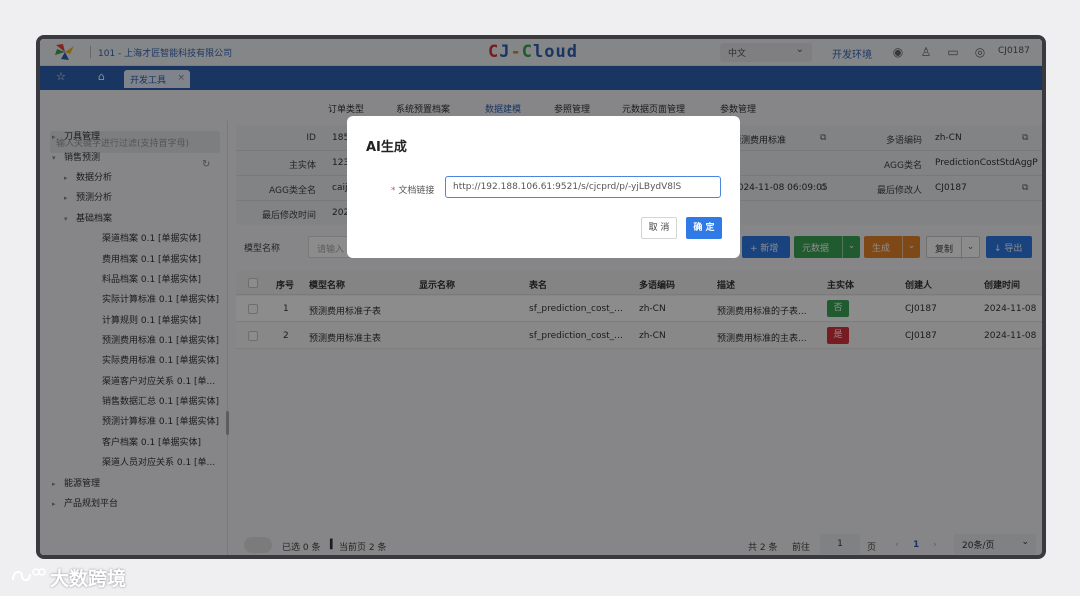 This screenshot has height=596, width=1080. Describe the element at coordinates (29, 575) in the screenshot. I see `watermark-logo-icon` at that location.